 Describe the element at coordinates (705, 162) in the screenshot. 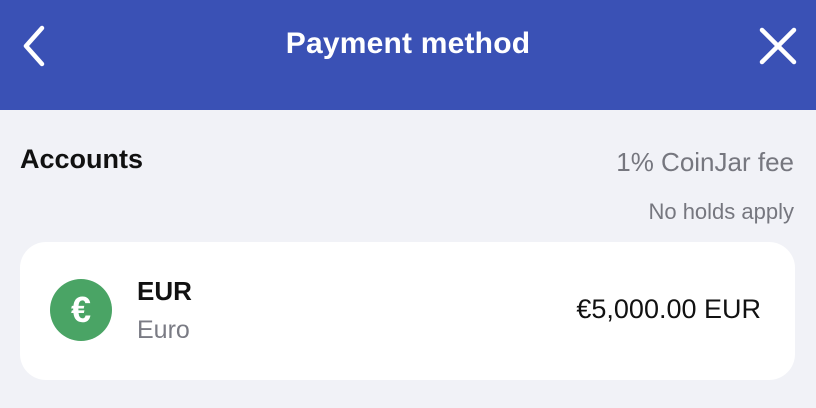

I see `fee-label: 1% CoinJar fee` at that location.